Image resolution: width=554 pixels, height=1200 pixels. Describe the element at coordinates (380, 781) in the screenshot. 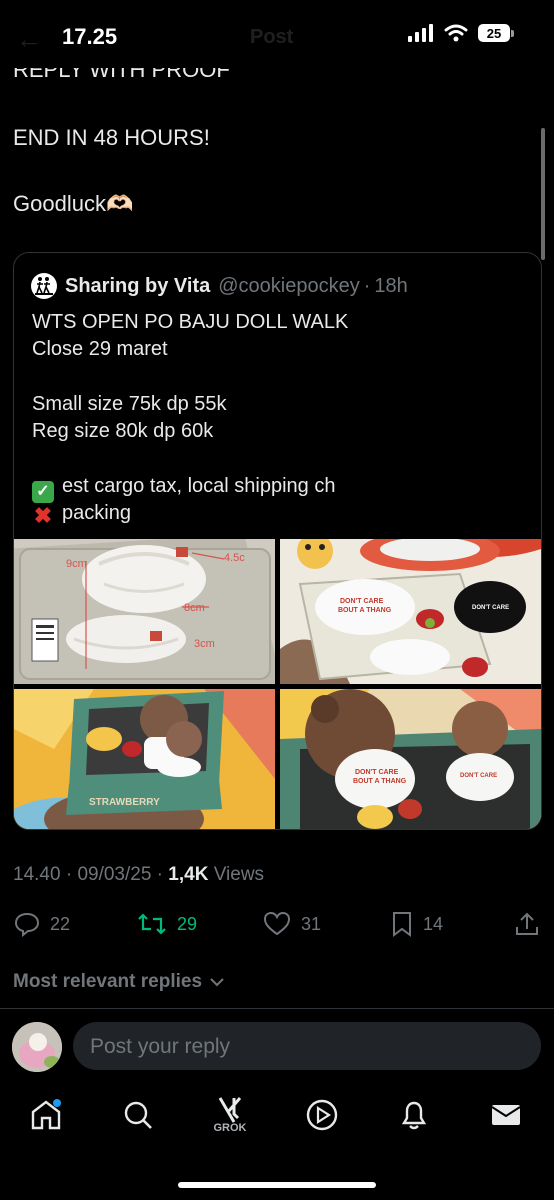

I see `photo-4-text-2: BOUT A THANG` at that location.